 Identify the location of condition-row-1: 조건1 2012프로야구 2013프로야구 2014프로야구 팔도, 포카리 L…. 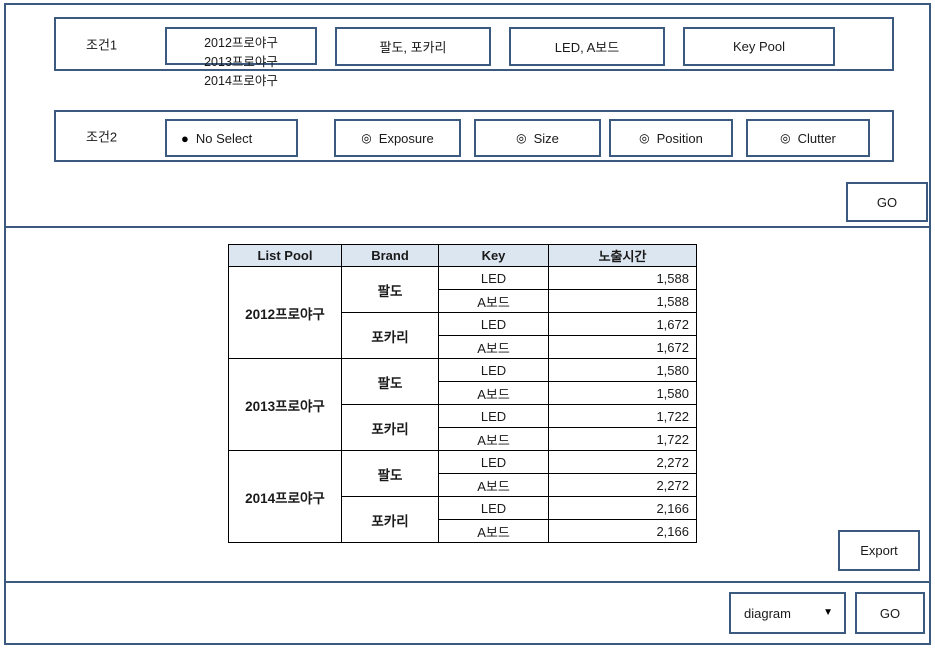
(474, 52).